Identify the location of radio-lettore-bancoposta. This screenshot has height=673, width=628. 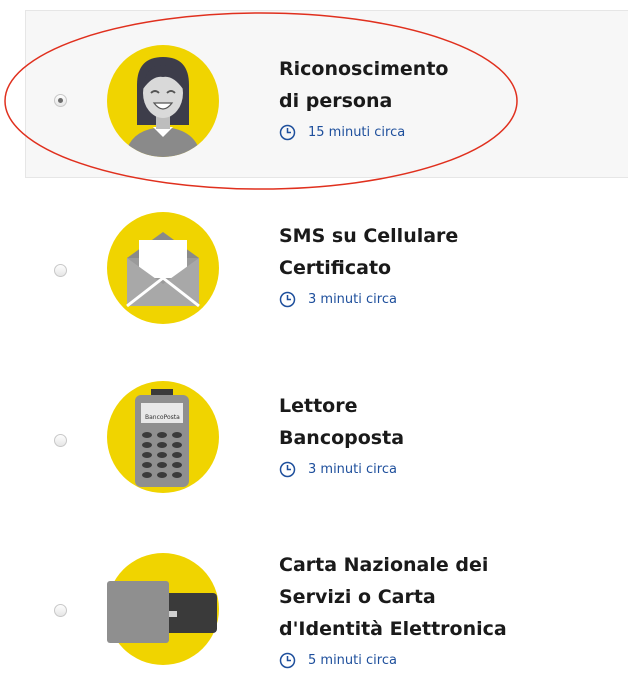
(60, 440).